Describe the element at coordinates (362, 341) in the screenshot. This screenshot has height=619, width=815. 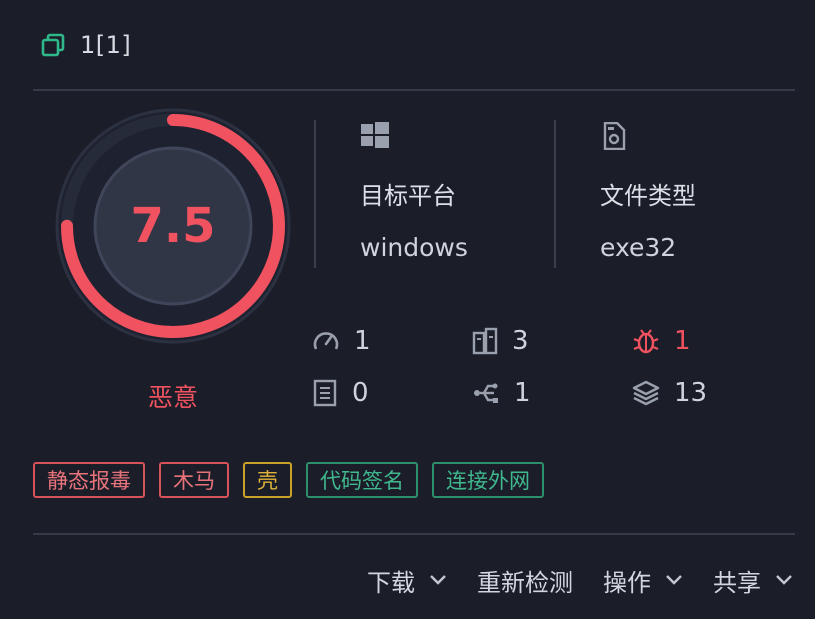
I see `stat-gauge-value: 1` at that location.